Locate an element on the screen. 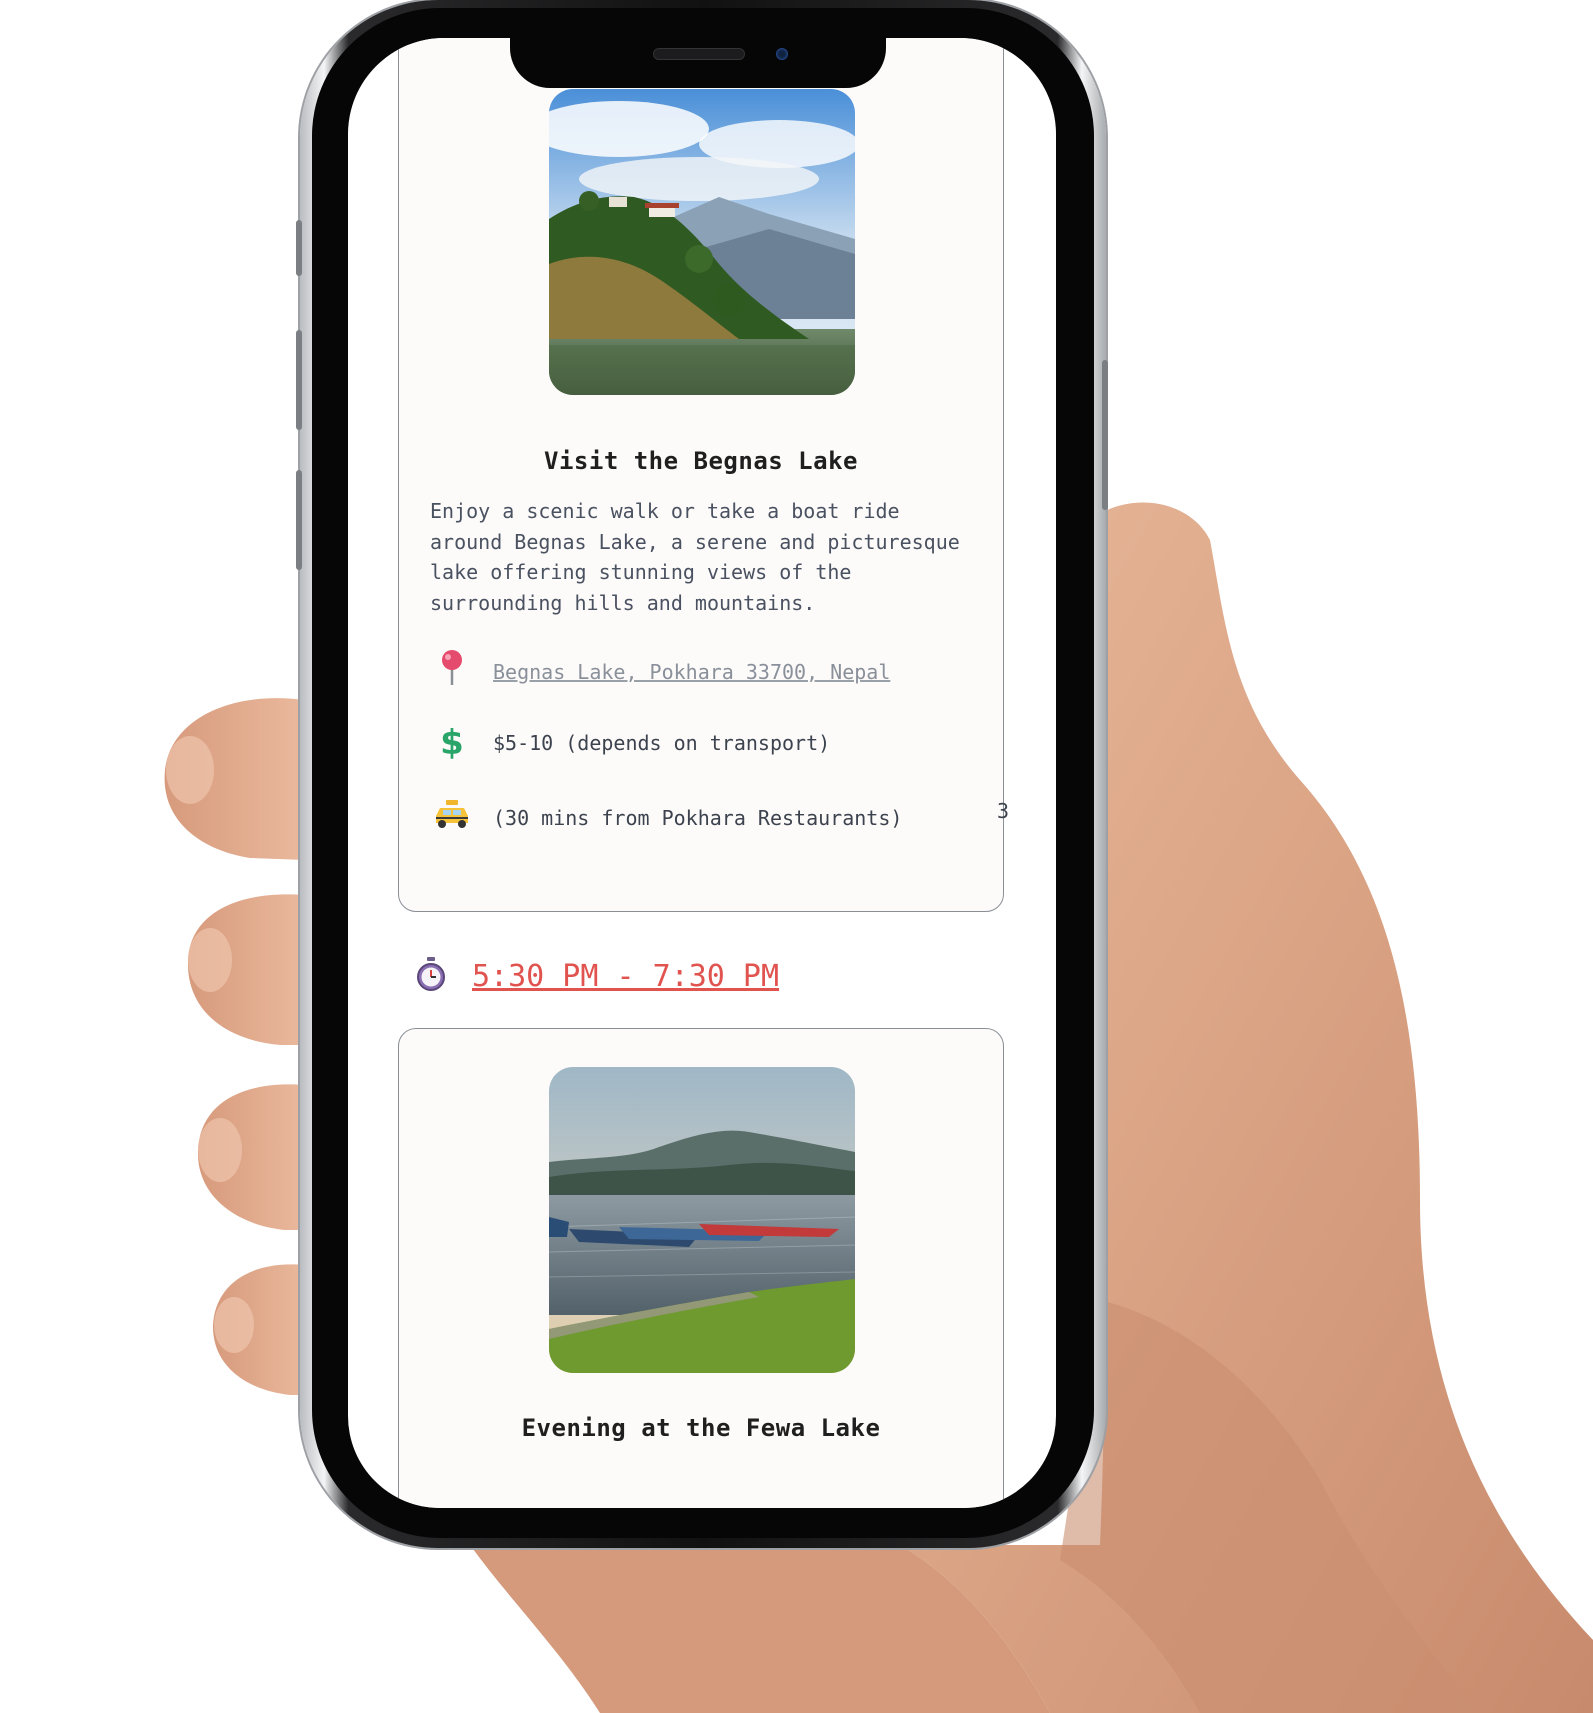  activity-title: Visit the Begnas Lake is located at coordinates (701, 461).